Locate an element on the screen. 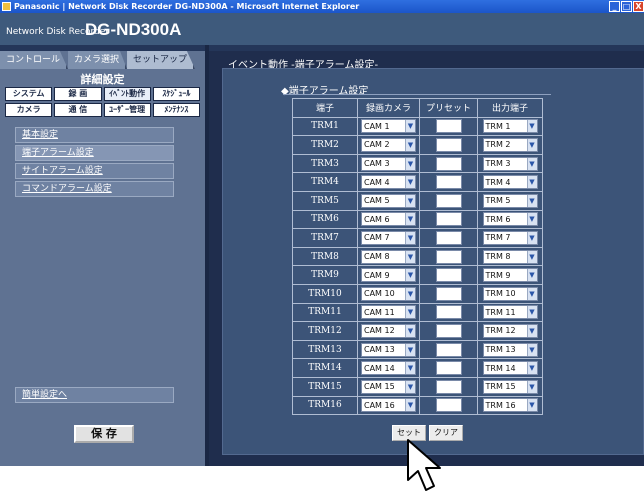 The width and height of the screenshot is (644, 502). save-button: 保 存 is located at coordinates (104, 434).